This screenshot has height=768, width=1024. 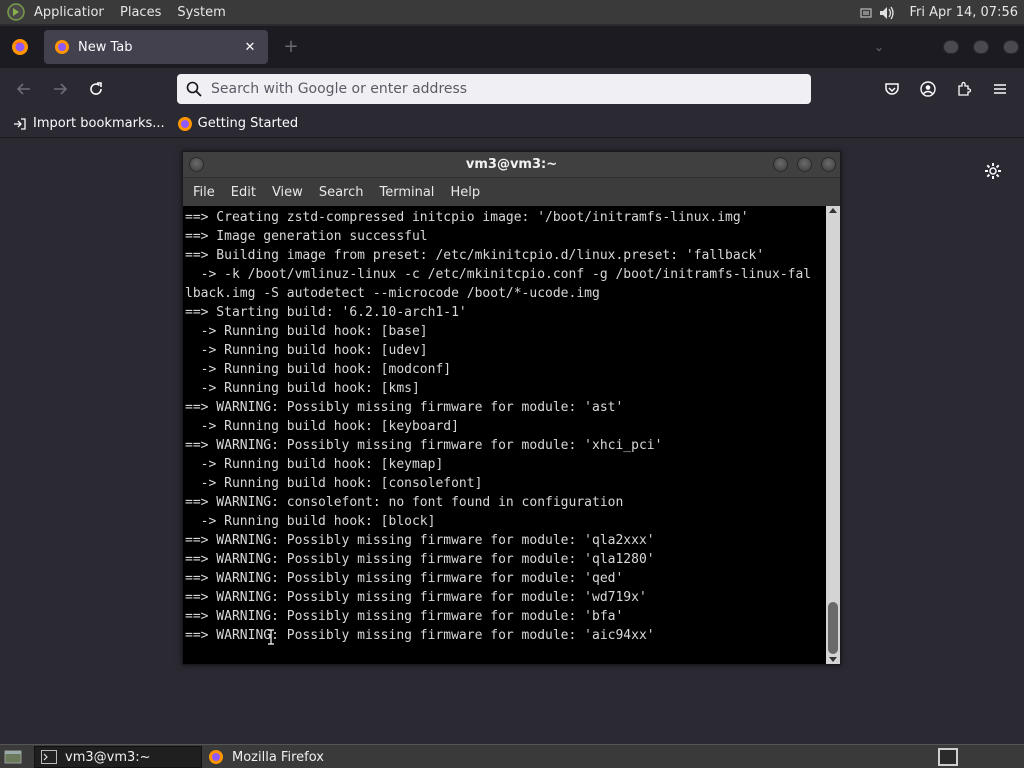 I want to click on tab-title: New Tab, so click(x=105, y=47).